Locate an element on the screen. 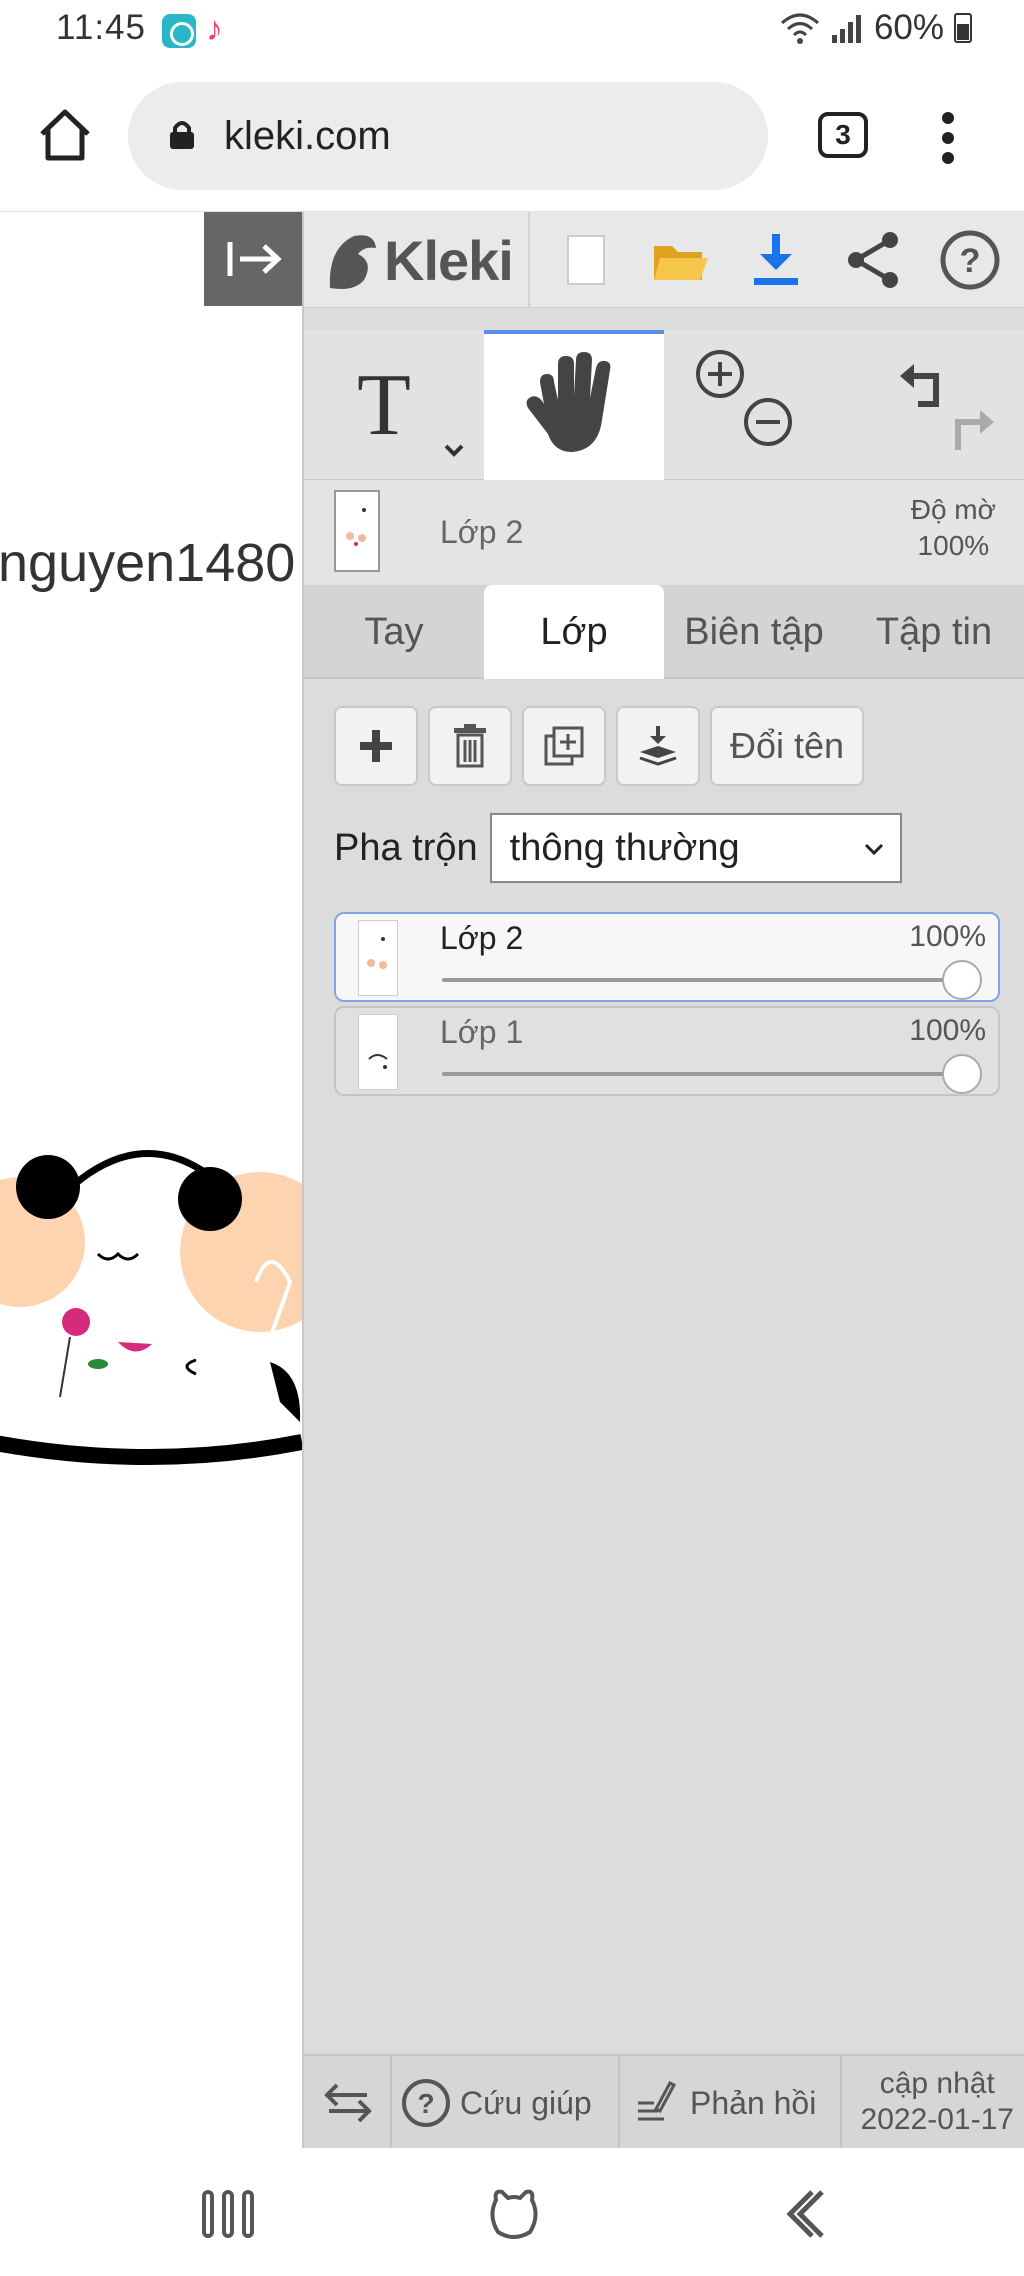 This screenshot has width=1024, height=2276. folder-icon is located at coordinates (680, 260).